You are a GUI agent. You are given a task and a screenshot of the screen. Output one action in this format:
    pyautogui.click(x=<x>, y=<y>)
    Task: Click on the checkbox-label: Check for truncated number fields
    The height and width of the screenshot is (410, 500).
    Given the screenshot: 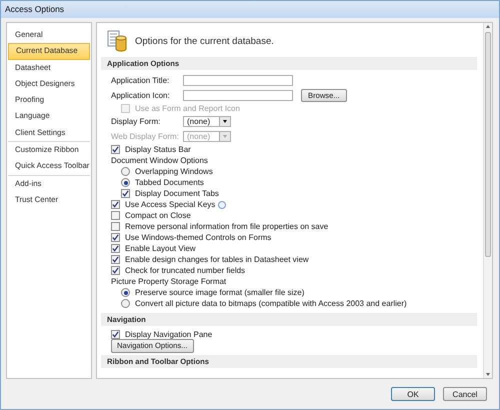 What is the action you would take?
    pyautogui.click(x=185, y=270)
    